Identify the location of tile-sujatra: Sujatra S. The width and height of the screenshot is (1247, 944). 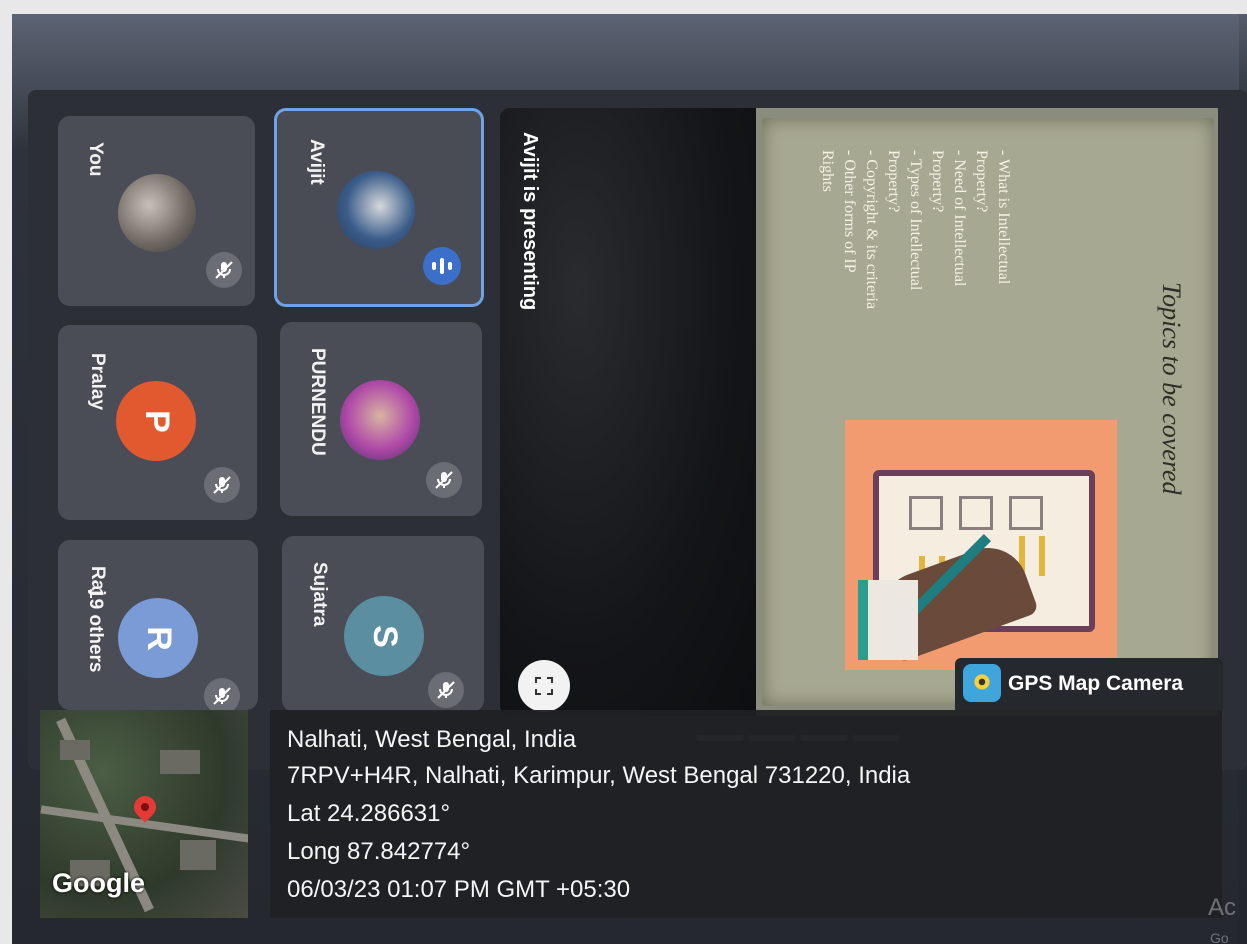
(383, 624).